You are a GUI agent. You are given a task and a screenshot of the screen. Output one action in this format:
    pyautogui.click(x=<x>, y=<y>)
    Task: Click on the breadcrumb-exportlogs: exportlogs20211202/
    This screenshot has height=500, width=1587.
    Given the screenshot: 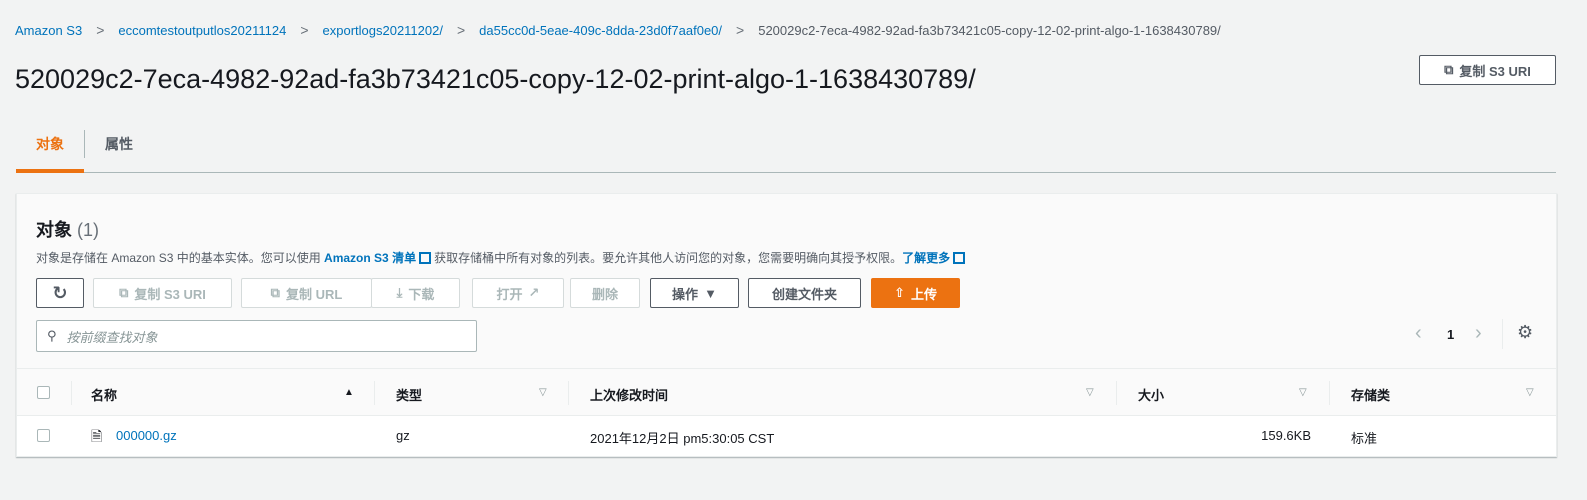 What is the action you would take?
    pyautogui.click(x=383, y=30)
    